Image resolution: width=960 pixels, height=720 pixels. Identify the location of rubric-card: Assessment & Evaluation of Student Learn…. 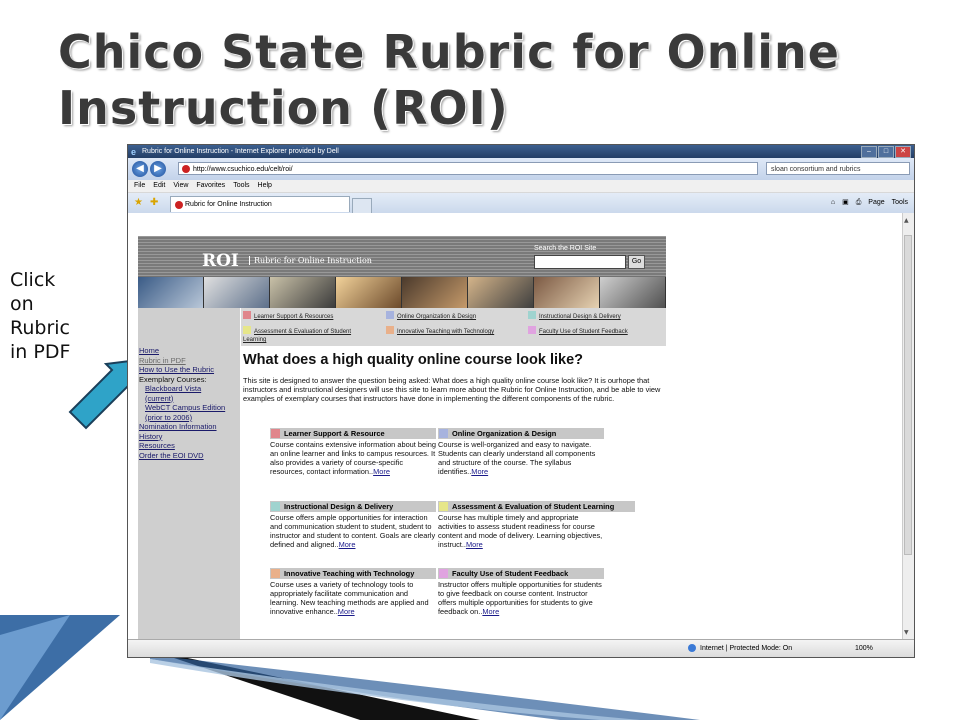
(536, 525).